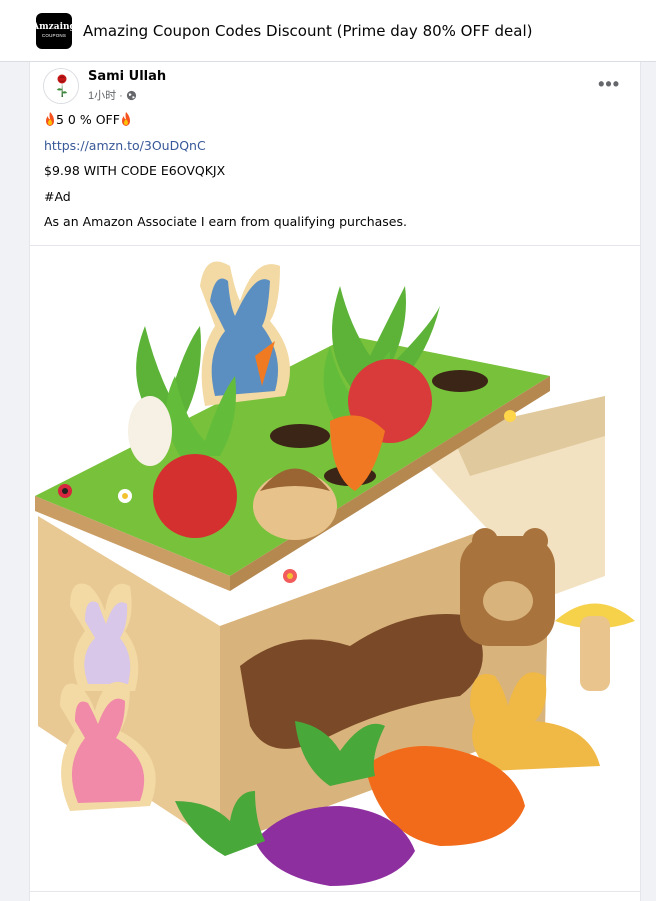 This screenshot has width=656, height=901. I want to click on group-logo: Amzaing COUPONS, so click(54, 30).